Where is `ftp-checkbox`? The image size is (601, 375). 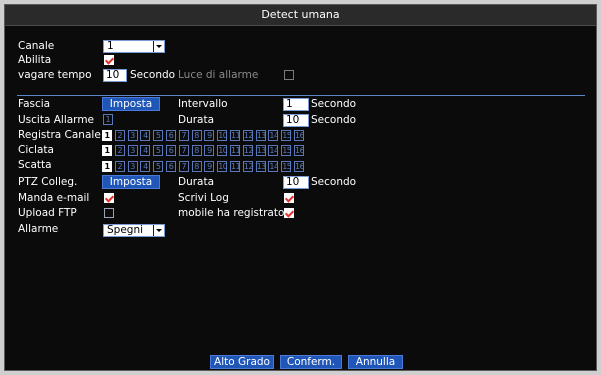 ftp-checkbox is located at coordinates (109, 213).